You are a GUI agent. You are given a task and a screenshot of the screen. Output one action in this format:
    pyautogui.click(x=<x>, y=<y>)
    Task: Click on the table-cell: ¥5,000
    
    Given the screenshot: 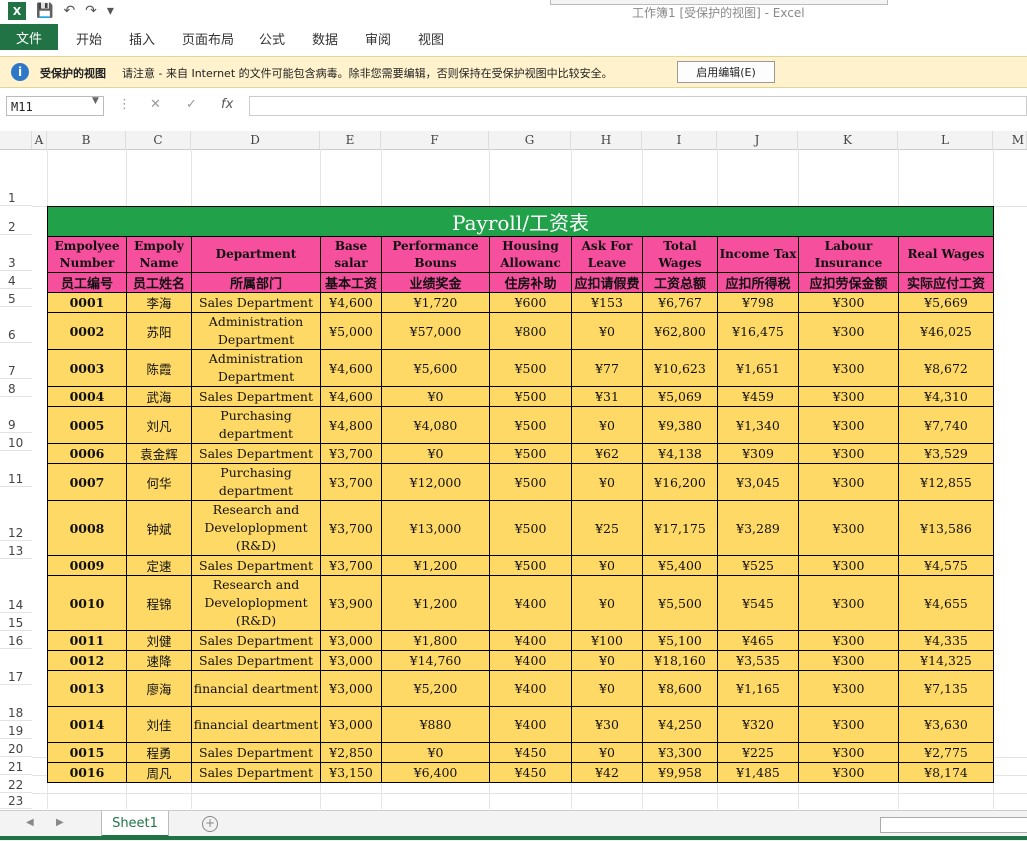 What is the action you would take?
    pyautogui.click(x=351, y=331)
    